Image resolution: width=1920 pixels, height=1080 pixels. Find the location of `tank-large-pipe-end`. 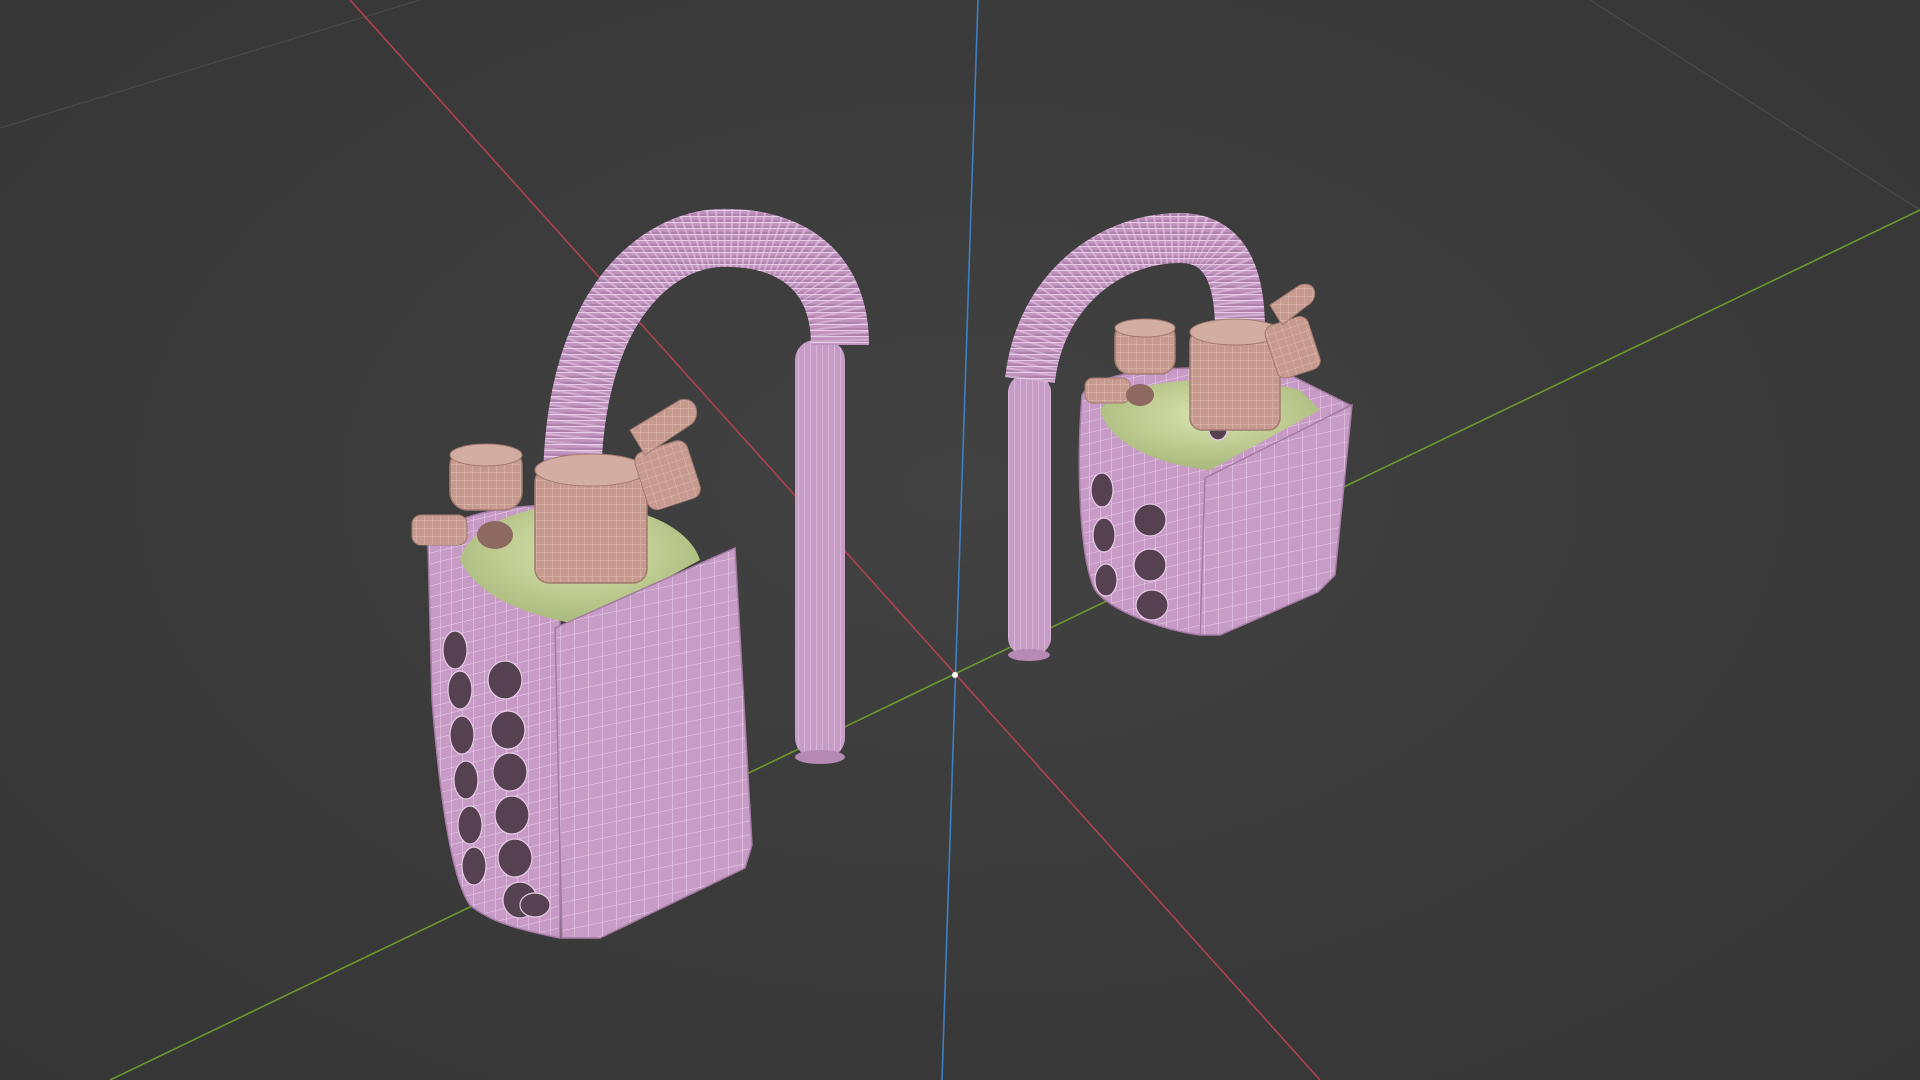

tank-large-pipe-end is located at coordinates (820, 757).